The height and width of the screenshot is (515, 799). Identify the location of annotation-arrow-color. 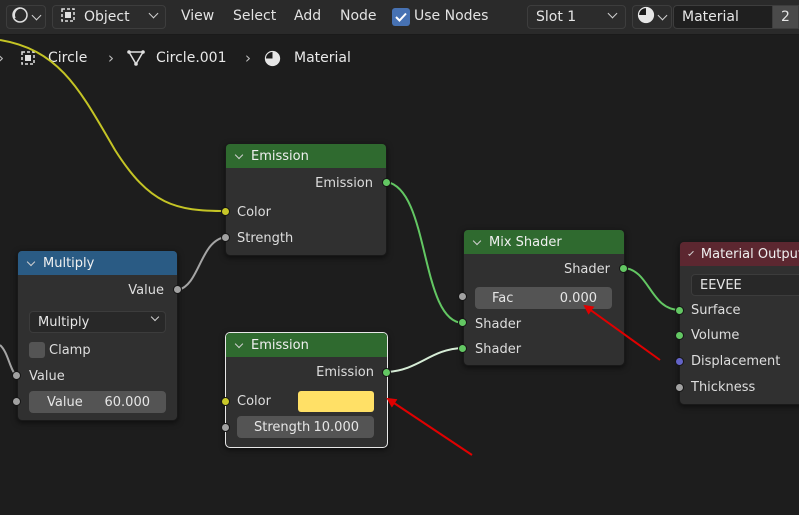
(429, 426).